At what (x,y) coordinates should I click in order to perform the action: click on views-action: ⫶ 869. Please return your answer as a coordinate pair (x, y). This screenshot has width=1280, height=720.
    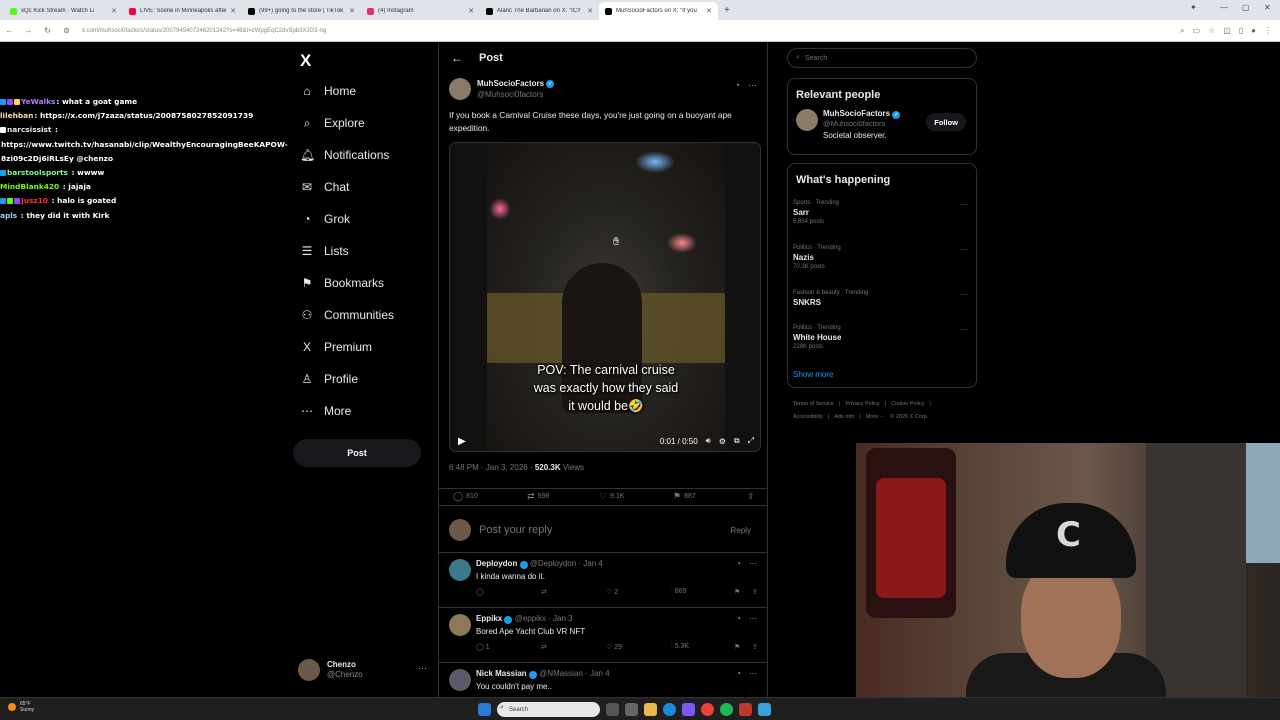
    Looking at the image, I should click on (678, 592).